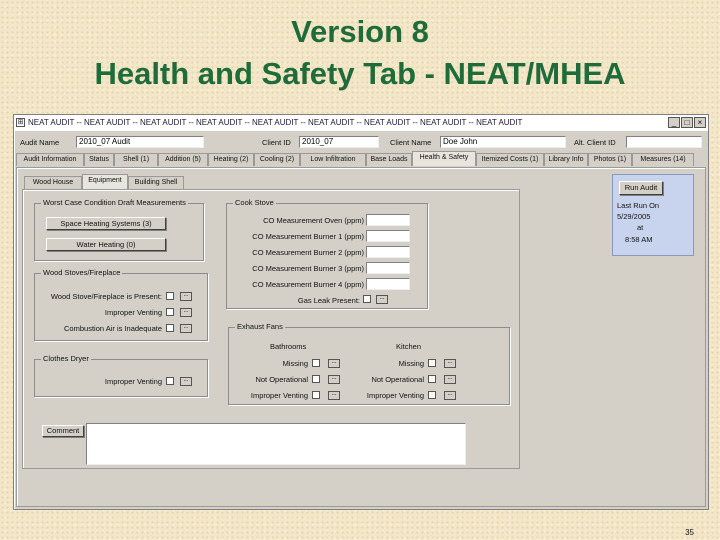 The width and height of the screenshot is (720, 540). Describe the element at coordinates (388, 284) in the screenshot. I see `co-burner4-field` at that location.